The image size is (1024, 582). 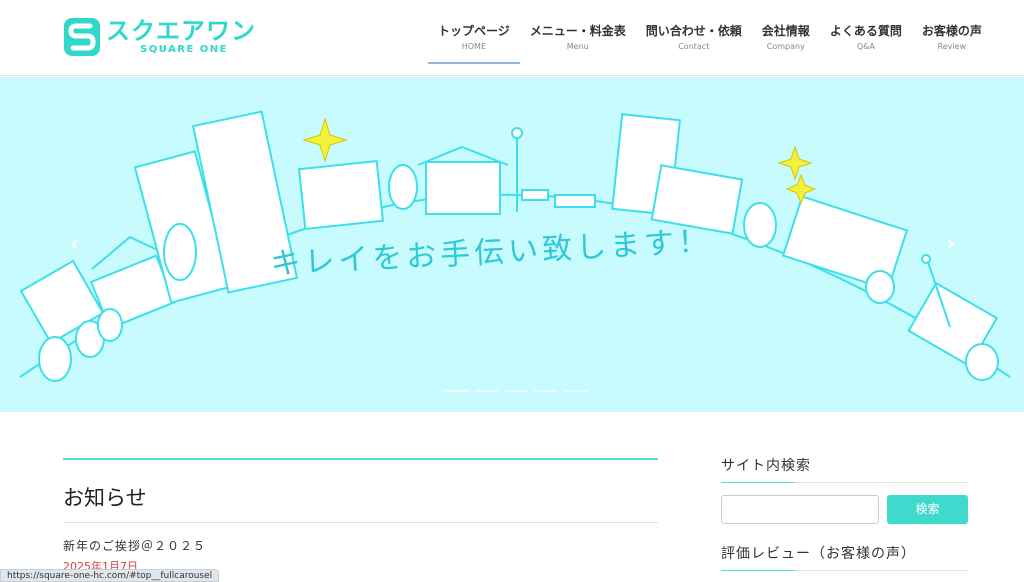 I want to click on nav-label: 会社情報, so click(x=785, y=31).